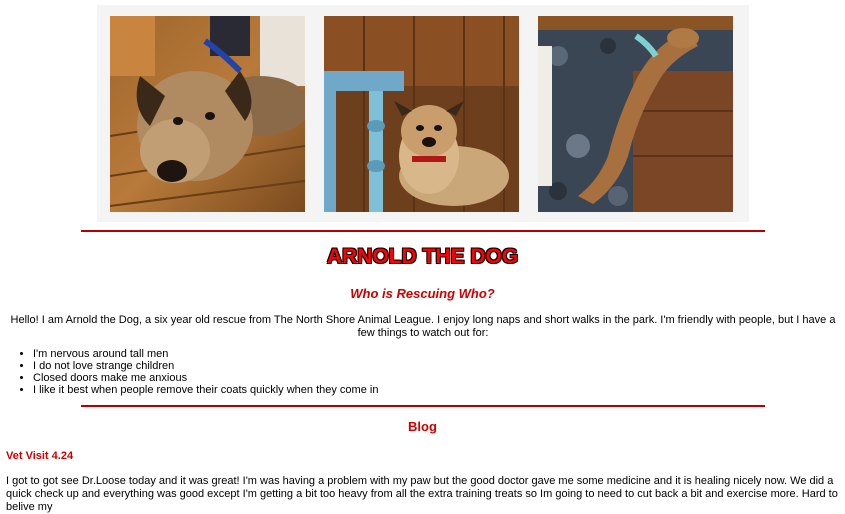  I want to click on photo-arnold-on-rug, so click(635, 114).